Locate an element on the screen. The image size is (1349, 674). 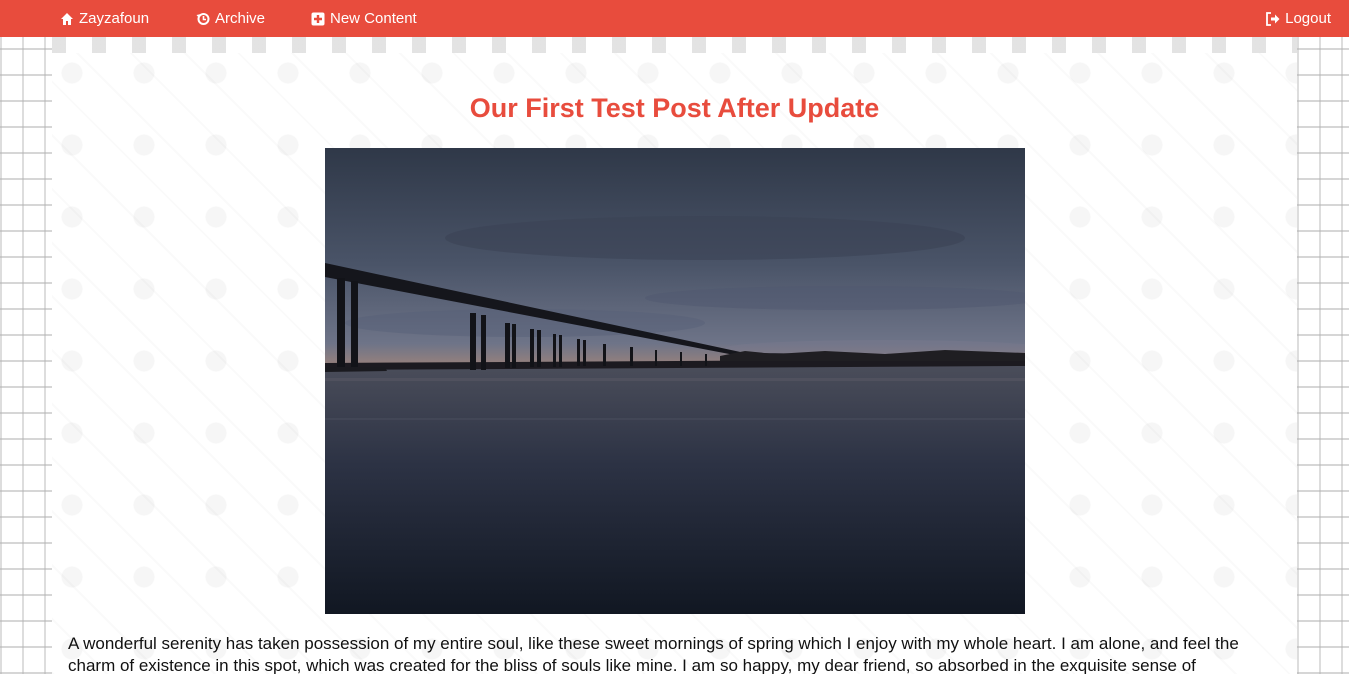
nav-new-content-label: New Content is located at coordinates (373, 18).